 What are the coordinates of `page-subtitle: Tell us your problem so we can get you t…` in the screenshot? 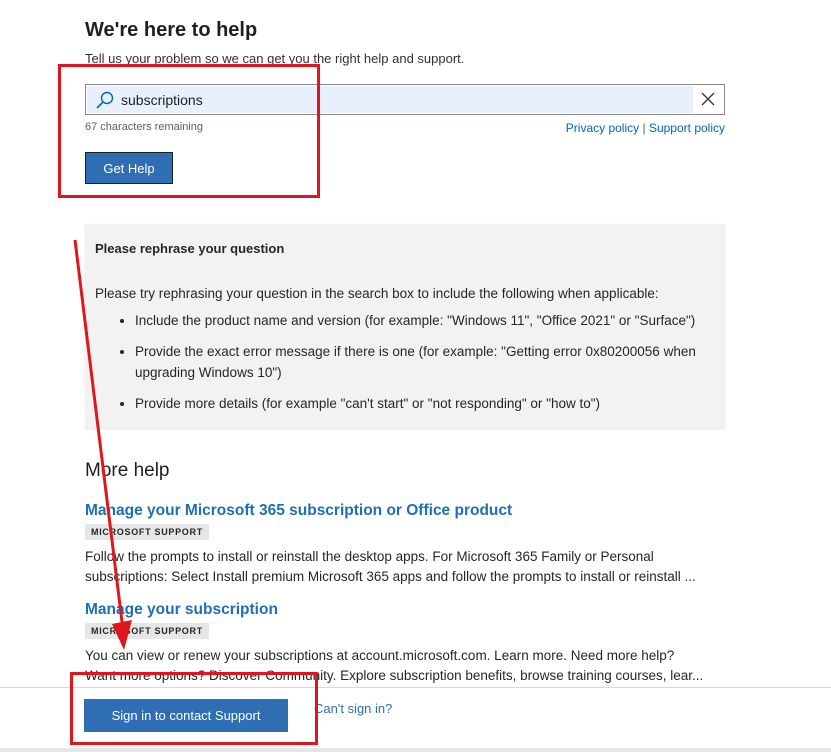 It's located at (275, 58).